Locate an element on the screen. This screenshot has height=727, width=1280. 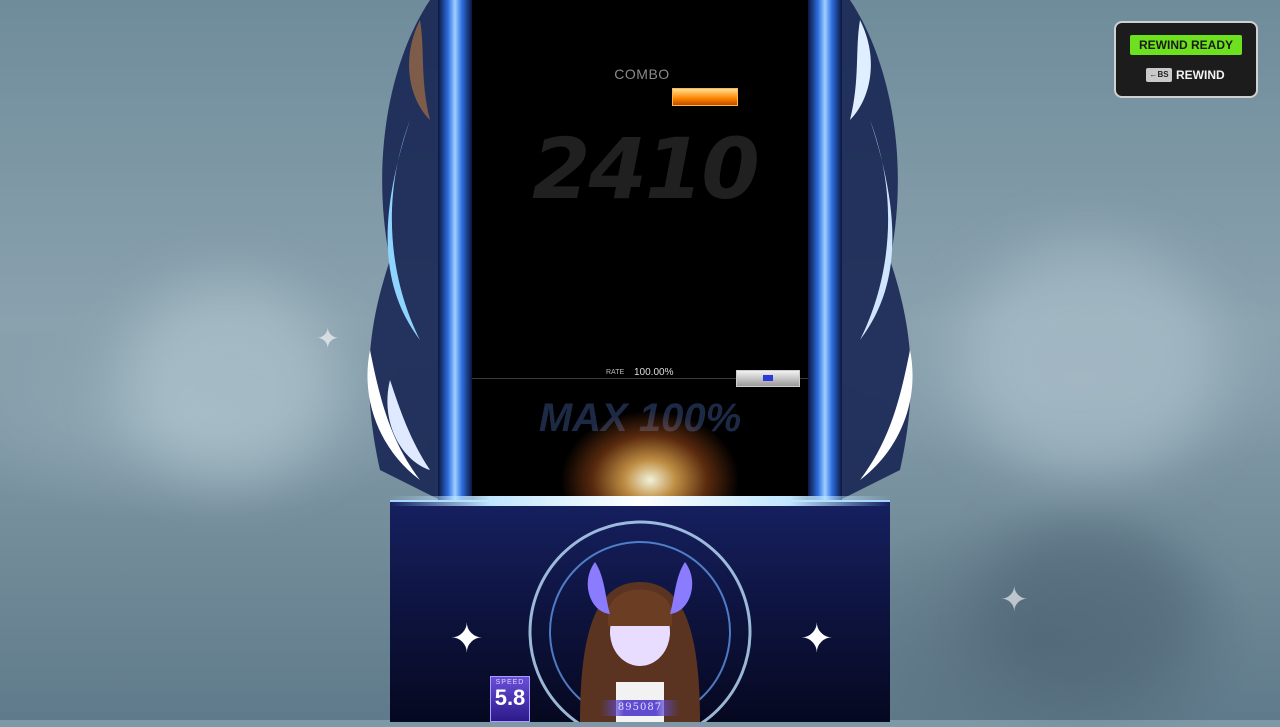
speed-indicator: SPEED 5.8 is located at coordinates (510, 699).